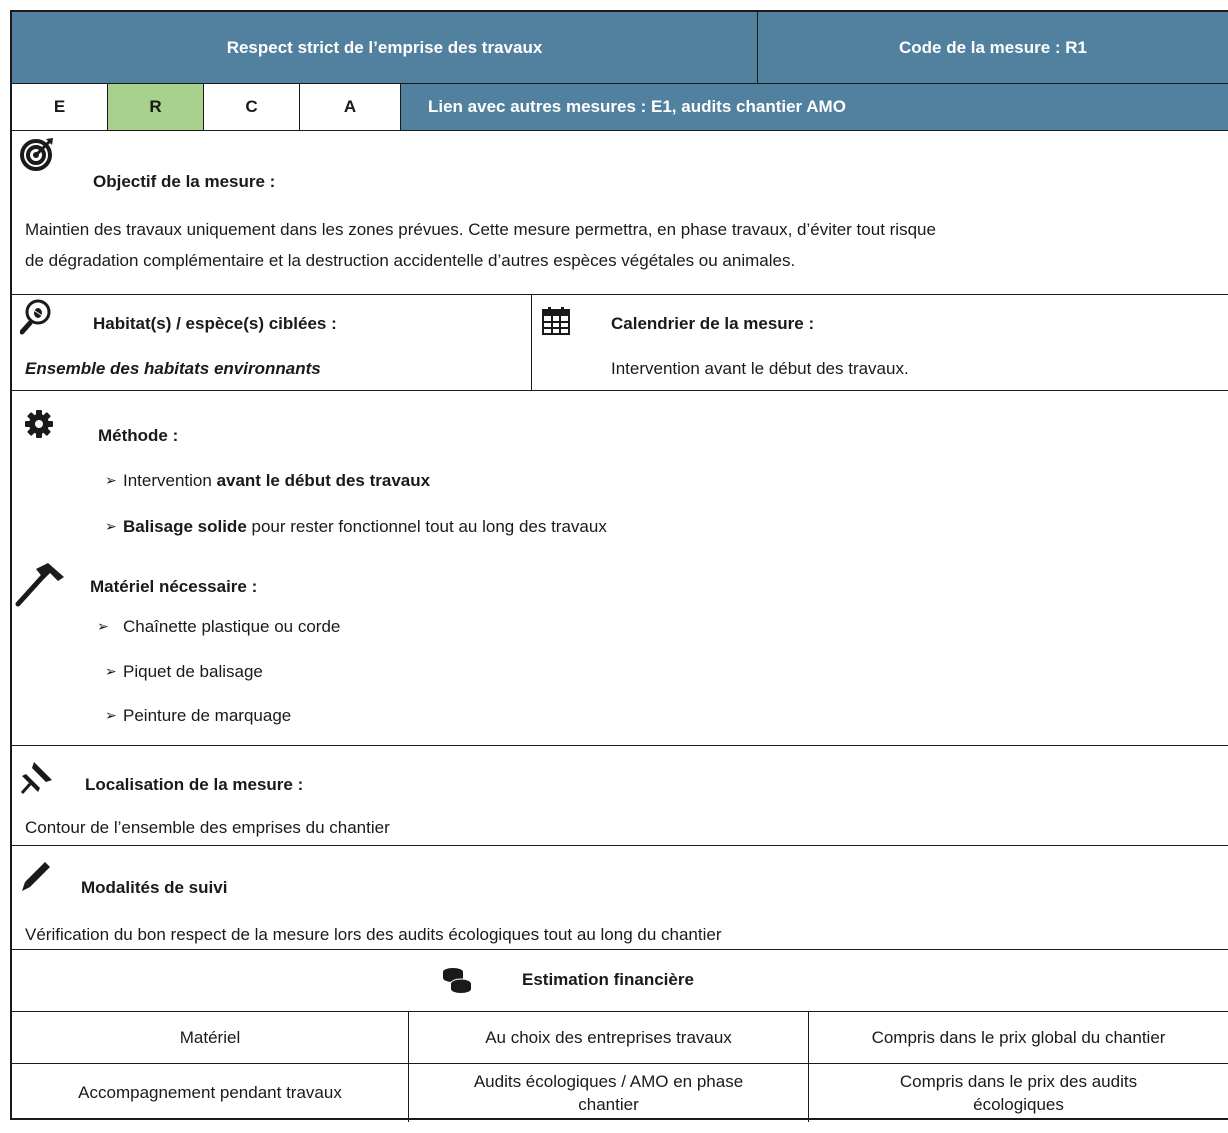 The image size is (1228, 1133). What do you see at coordinates (1018, 1037) in the screenshot?
I see `finance-cost: Compris dans le prix global du chantier` at bounding box center [1018, 1037].